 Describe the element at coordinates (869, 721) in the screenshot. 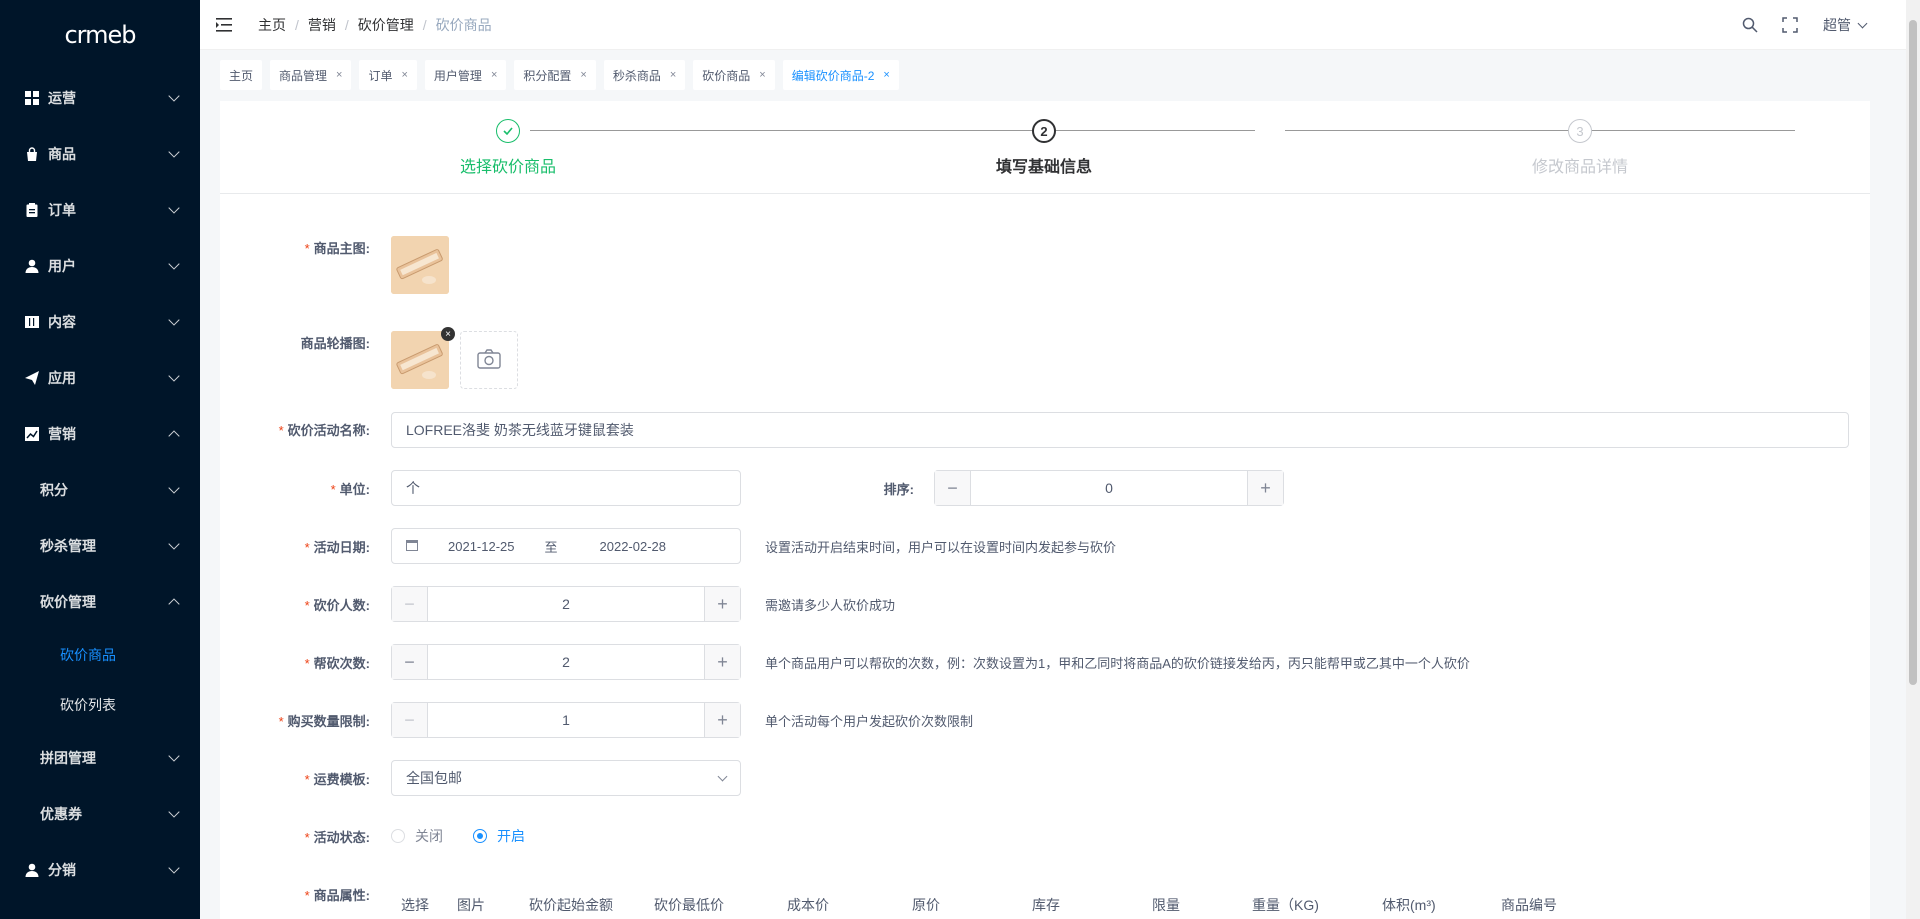

I see `purchase-limit-hint: 单个活动每个用户发起砍价次数限制` at that location.